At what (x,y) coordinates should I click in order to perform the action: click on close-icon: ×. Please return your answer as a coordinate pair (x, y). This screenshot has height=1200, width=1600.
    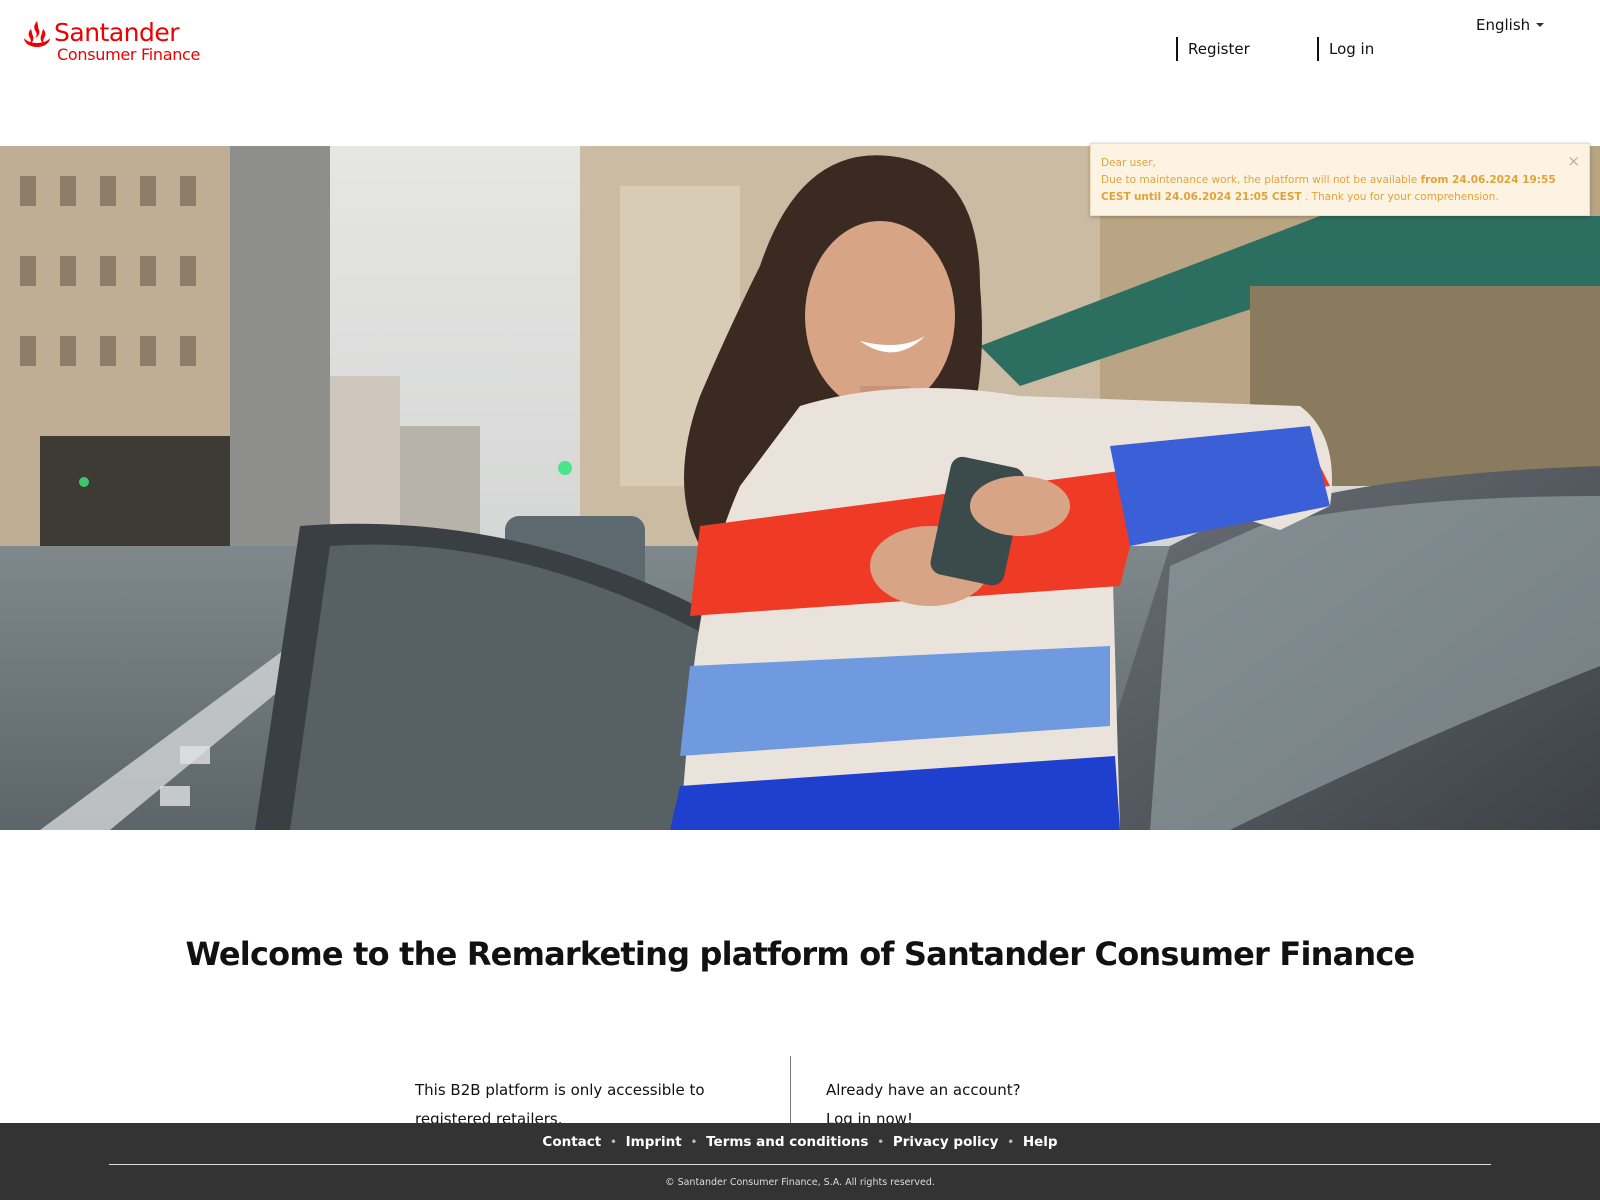
    Looking at the image, I should click on (1573, 161).